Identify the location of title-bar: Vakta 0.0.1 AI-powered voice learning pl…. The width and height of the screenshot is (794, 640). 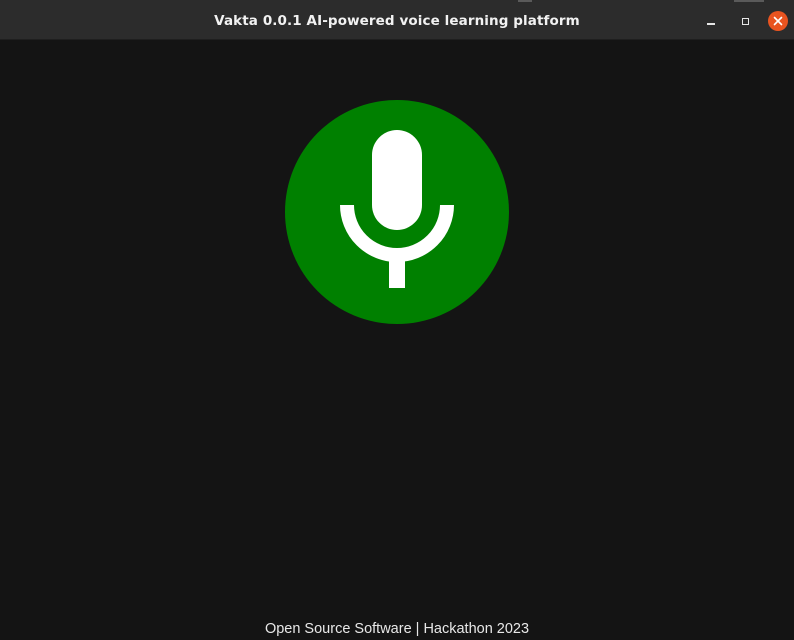
(397, 20).